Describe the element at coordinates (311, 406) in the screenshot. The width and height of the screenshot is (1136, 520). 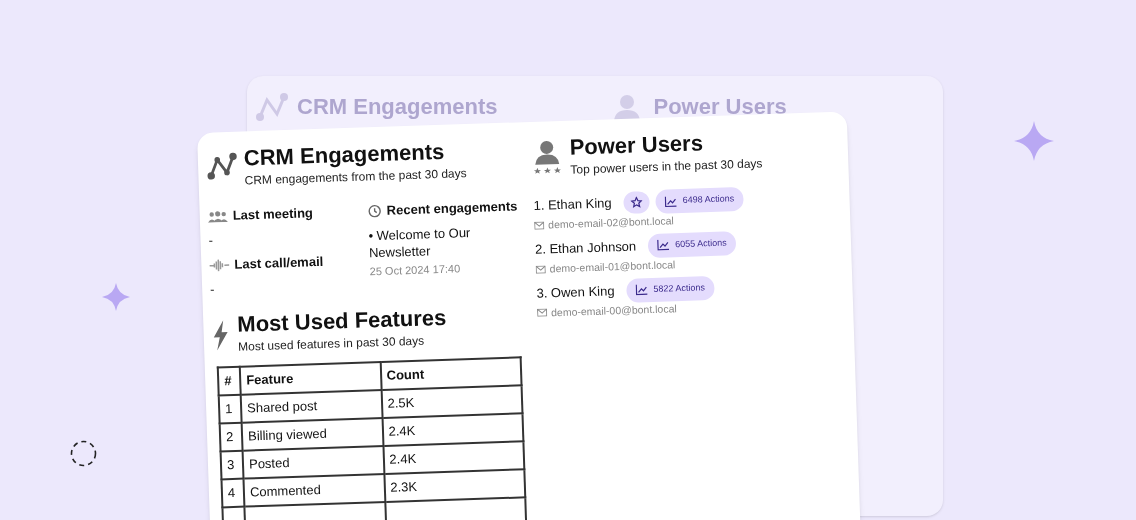
I see `table-cell: Shared post` at that location.